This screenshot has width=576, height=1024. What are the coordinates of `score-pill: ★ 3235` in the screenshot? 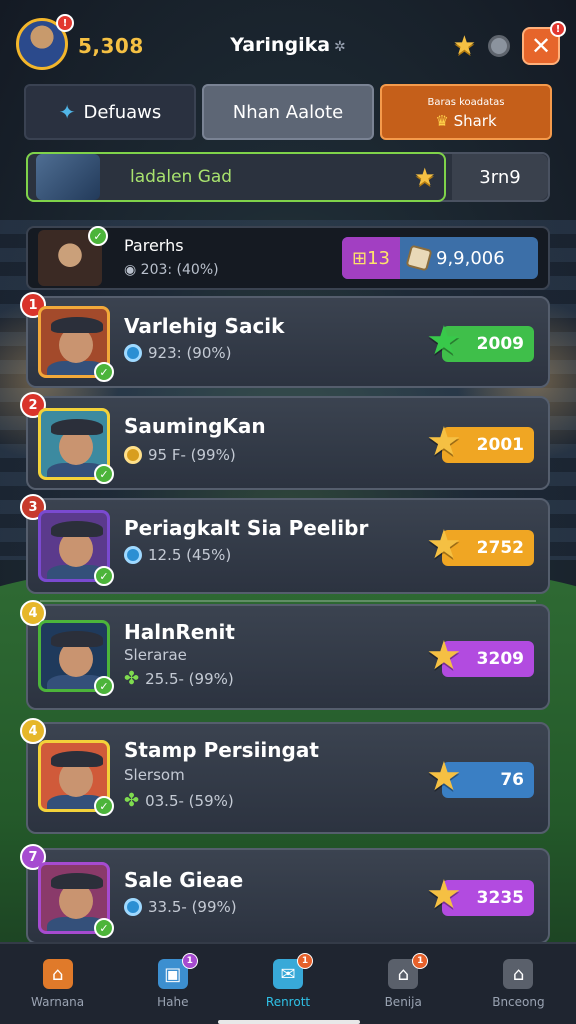 It's located at (480, 895).